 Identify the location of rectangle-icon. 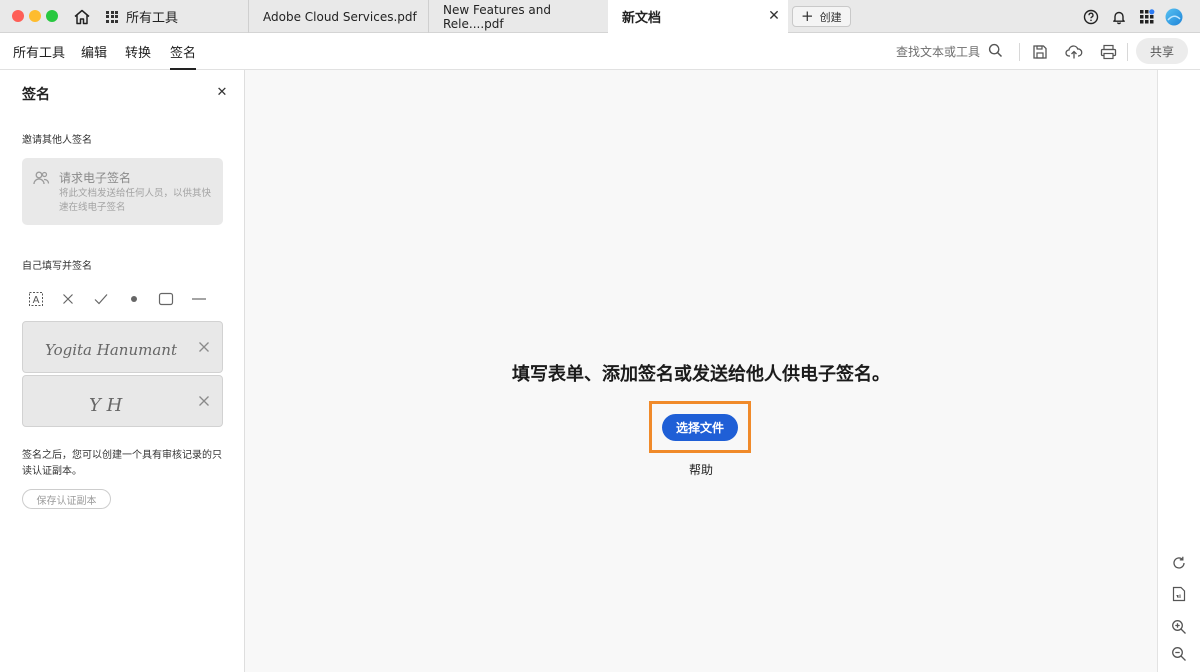
(166, 299).